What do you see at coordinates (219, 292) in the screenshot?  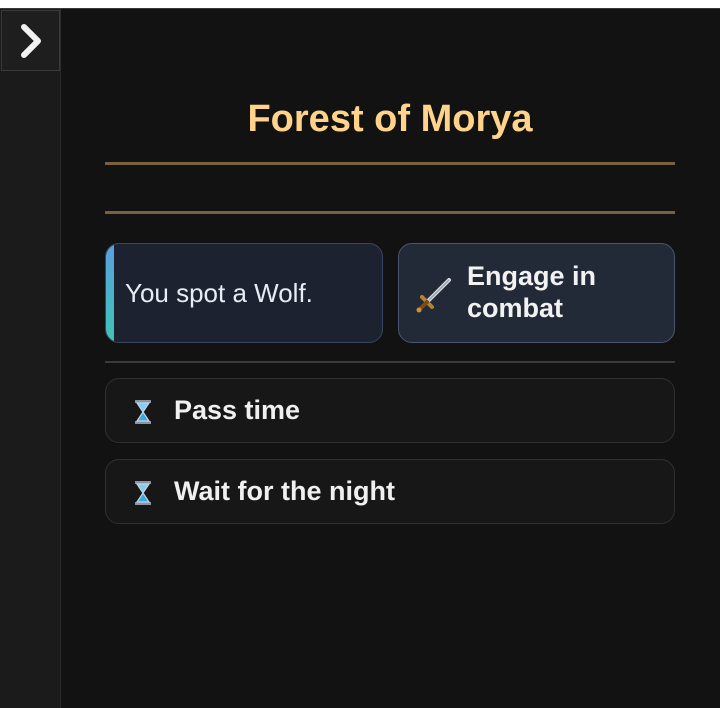 I see `encounter-message: You spot a Wolf.` at bounding box center [219, 292].